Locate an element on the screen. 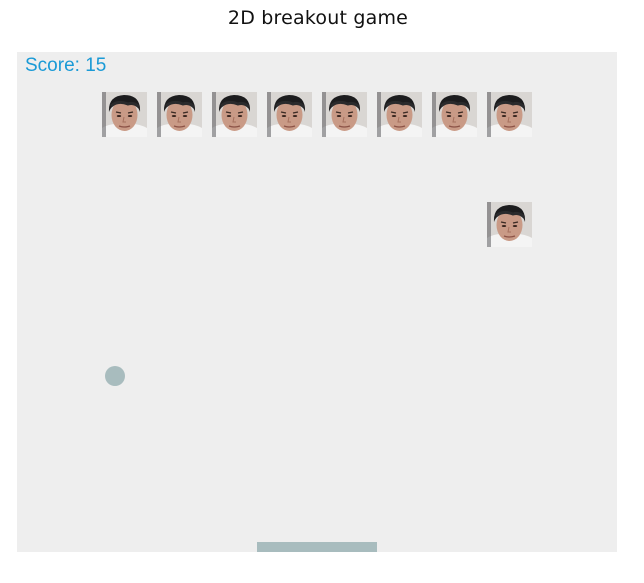 This screenshot has height=583, width=644. page-title: 2D breakout game is located at coordinates (318, 18).